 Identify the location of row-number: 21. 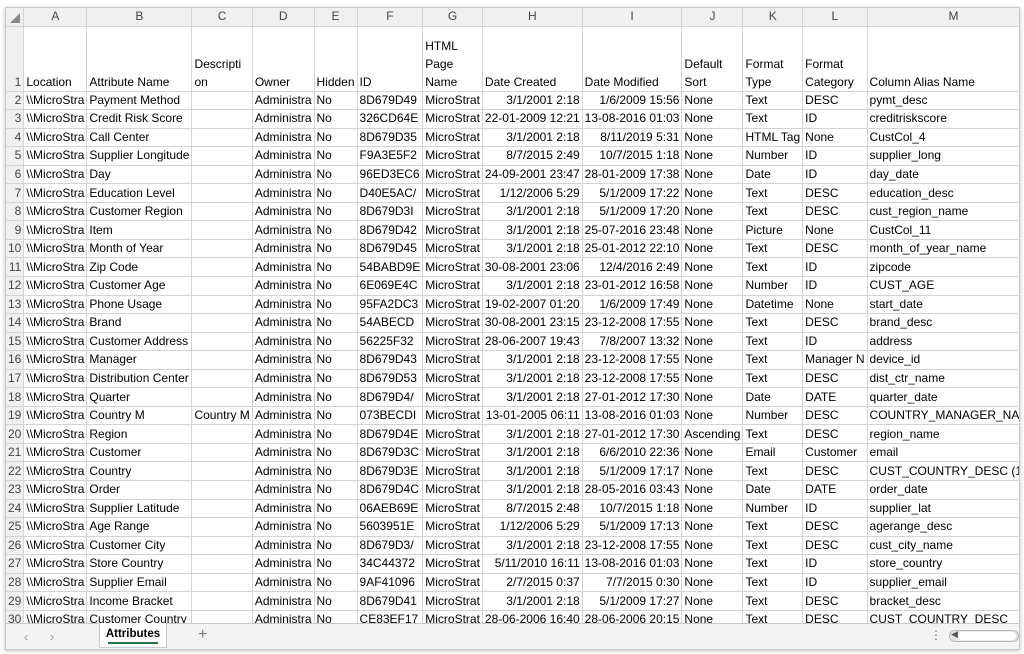
(15, 453).